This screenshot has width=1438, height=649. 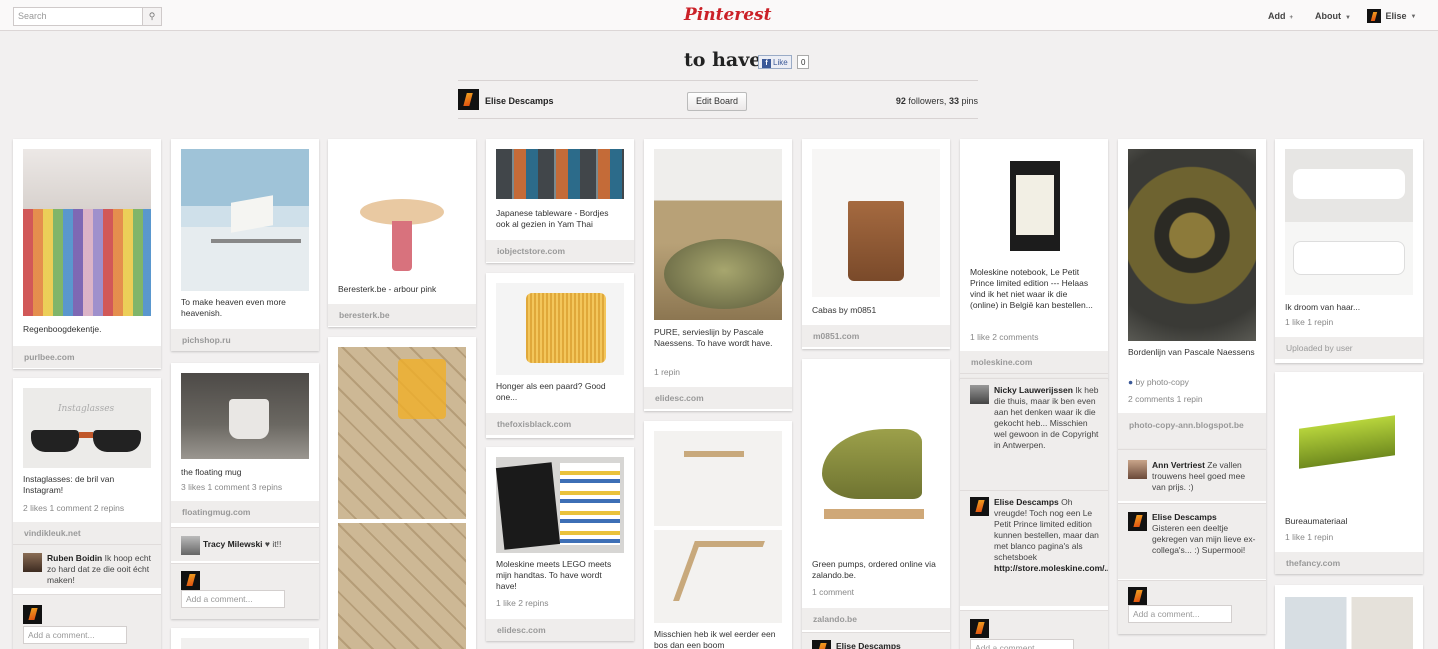 What do you see at coordinates (717, 101) in the screenshot?
I see `edit-board-button: Edit Board` at bounding box center [717, 101].